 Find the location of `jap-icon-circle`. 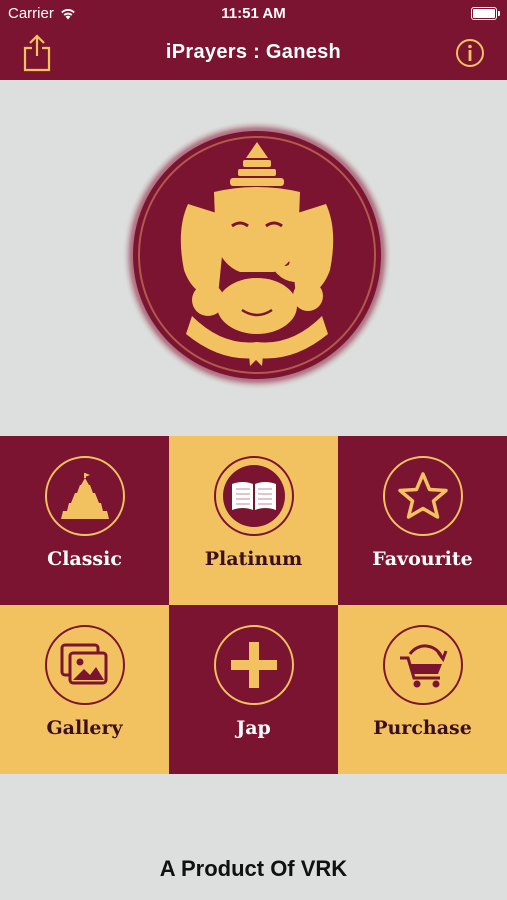

jap-icon-circle is located at coordinates (253, 665).